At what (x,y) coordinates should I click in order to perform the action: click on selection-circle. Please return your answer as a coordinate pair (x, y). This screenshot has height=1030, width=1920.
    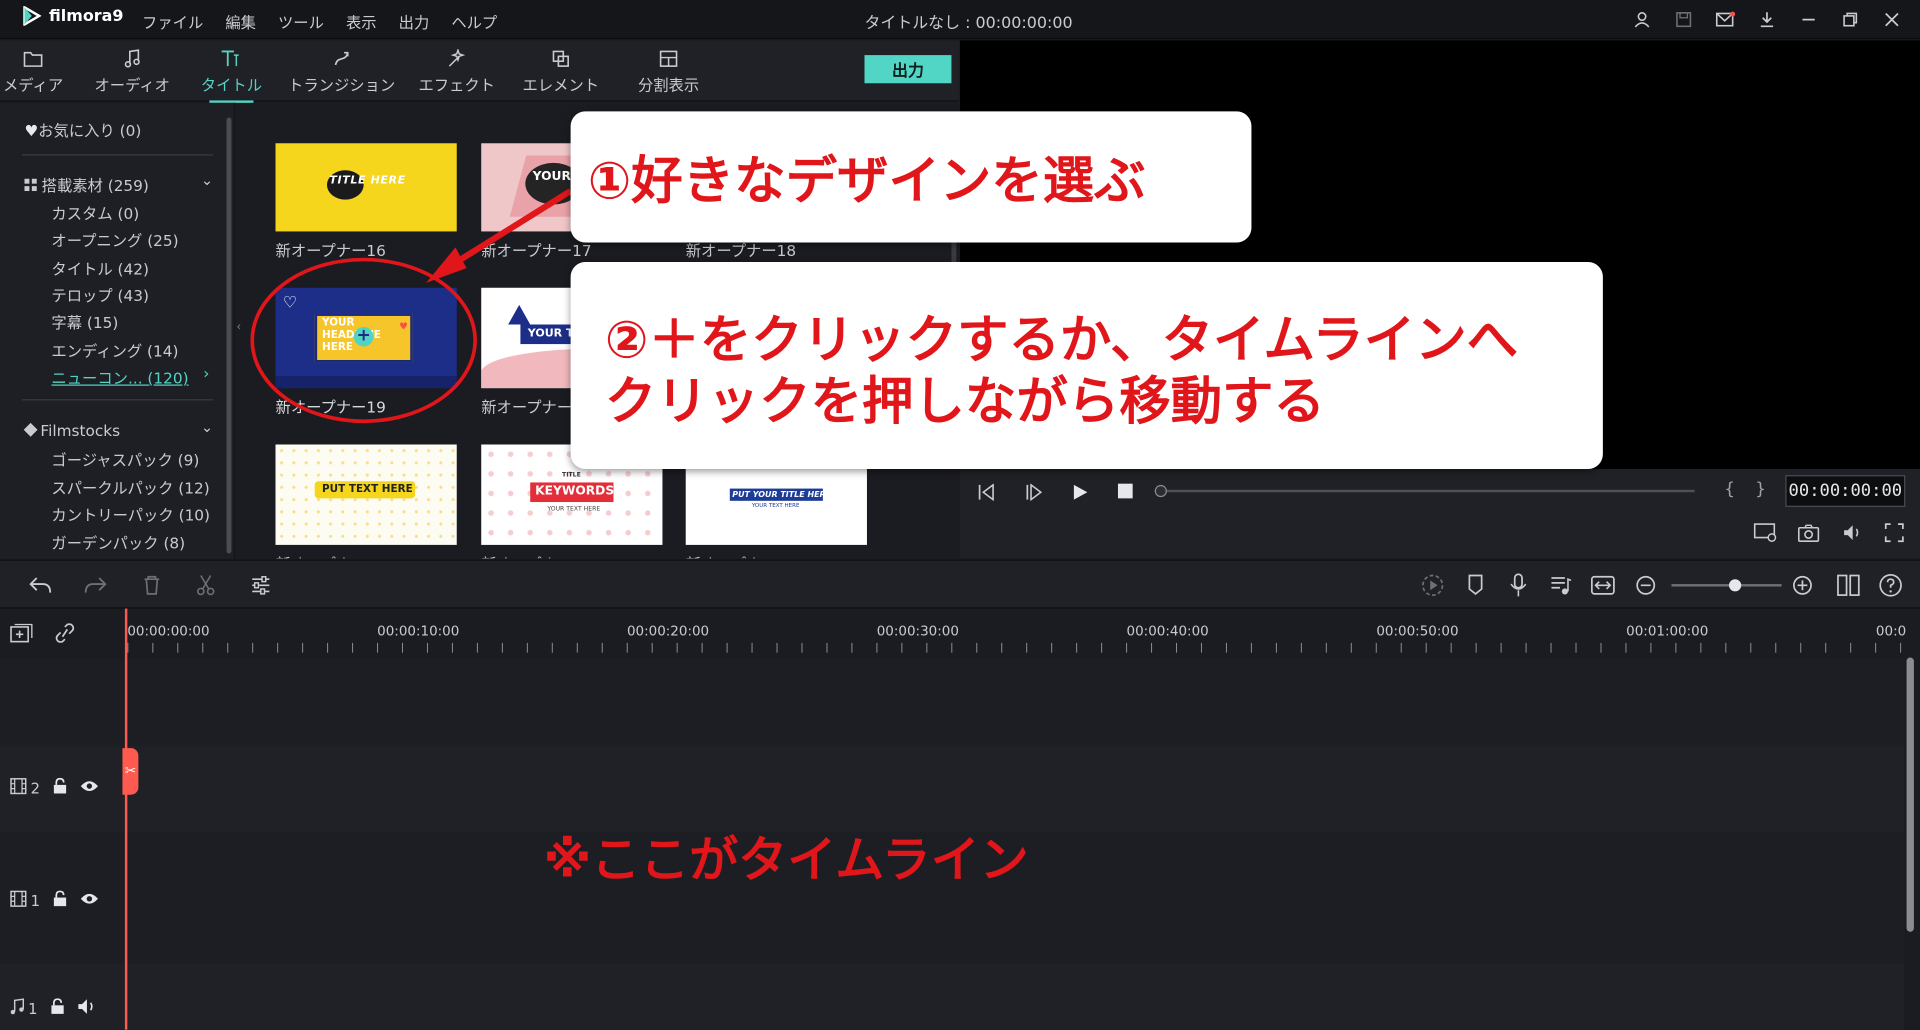
    Looking at the image, I should click on (363, 340).